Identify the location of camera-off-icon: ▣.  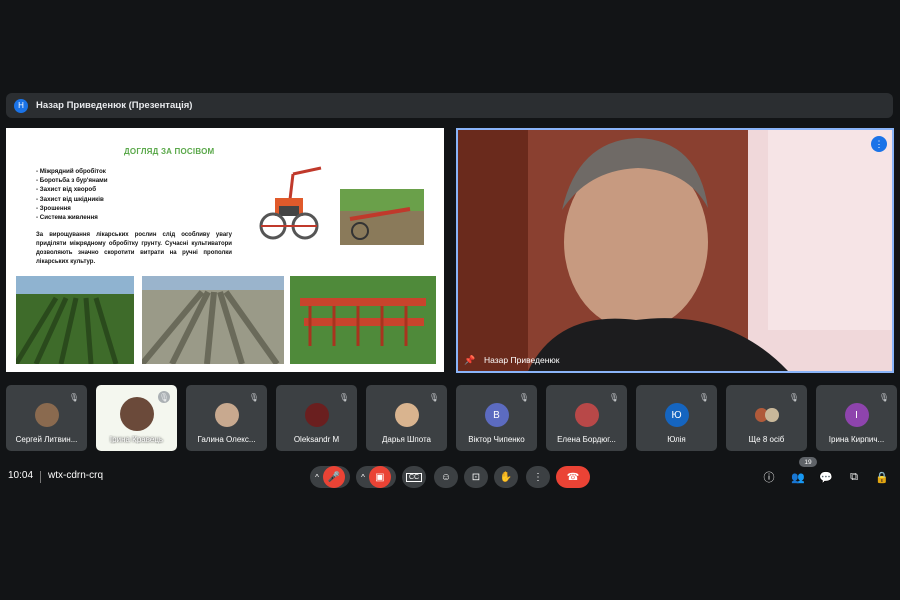
(379, 477).